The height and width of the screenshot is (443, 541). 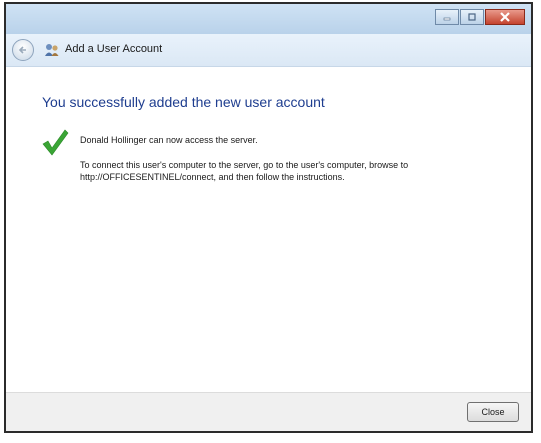 What do you see at coordinates (55, 142) in the screenshot?
I see `checkmark-icon` at bounding box center [55, 142].